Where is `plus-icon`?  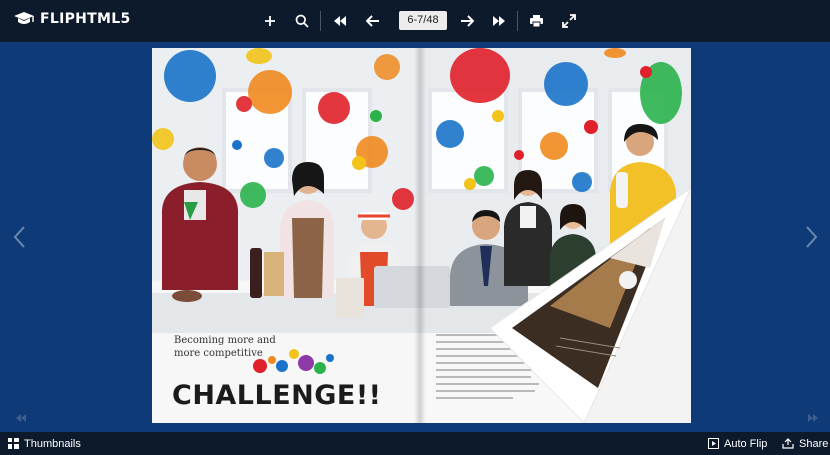 plus-icon is located at coordinates (270, 21).